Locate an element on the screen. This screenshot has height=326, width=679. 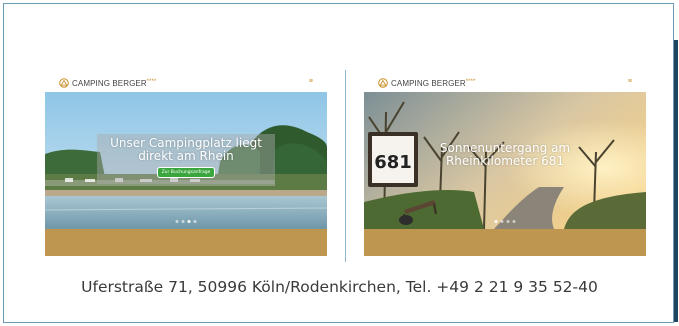
card-divider is located at coordinates (345, 166).